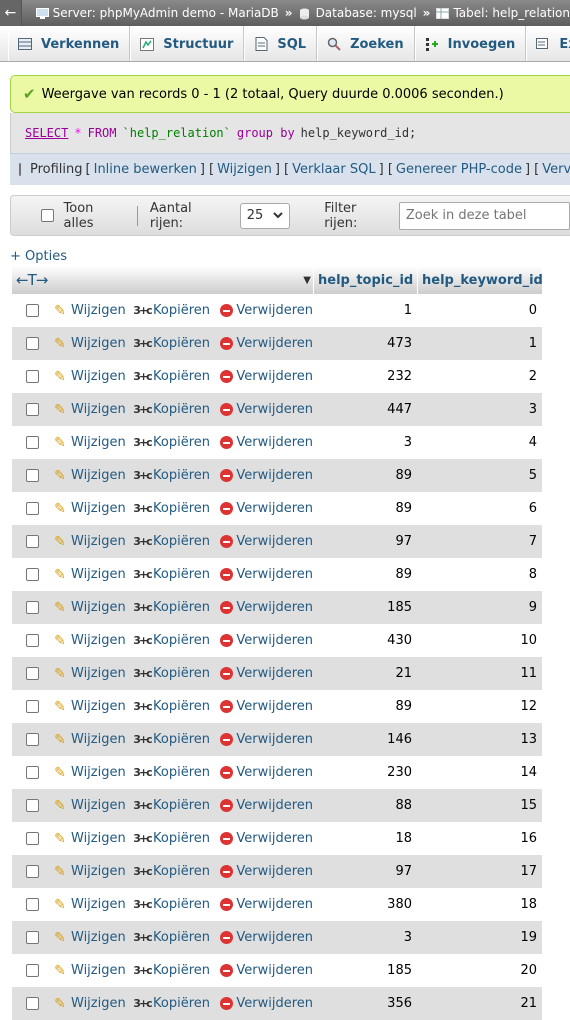  What do you see at coordinates (365, 838) in the screenshot?
I see `cell-help-topic-id: 18` at bounding box center [365, 838].